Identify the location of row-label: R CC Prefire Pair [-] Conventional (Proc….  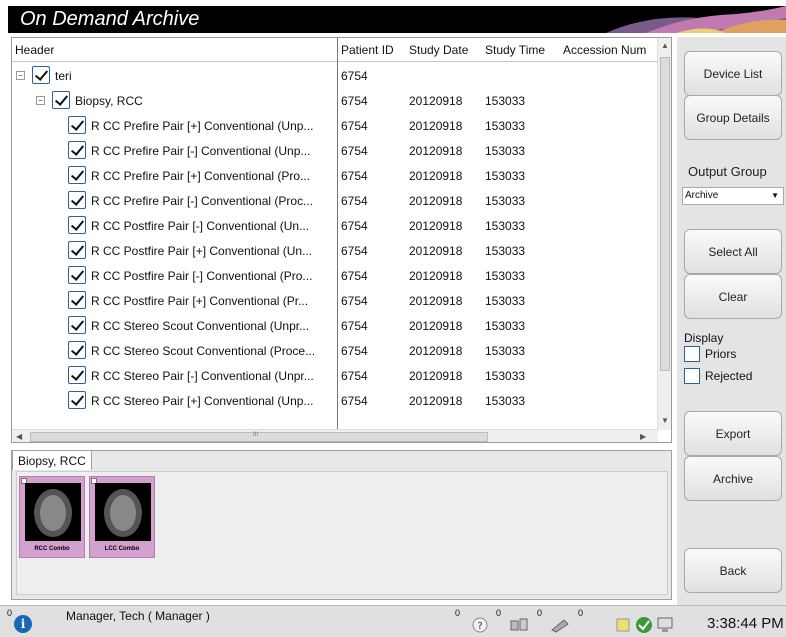
(202, 201).